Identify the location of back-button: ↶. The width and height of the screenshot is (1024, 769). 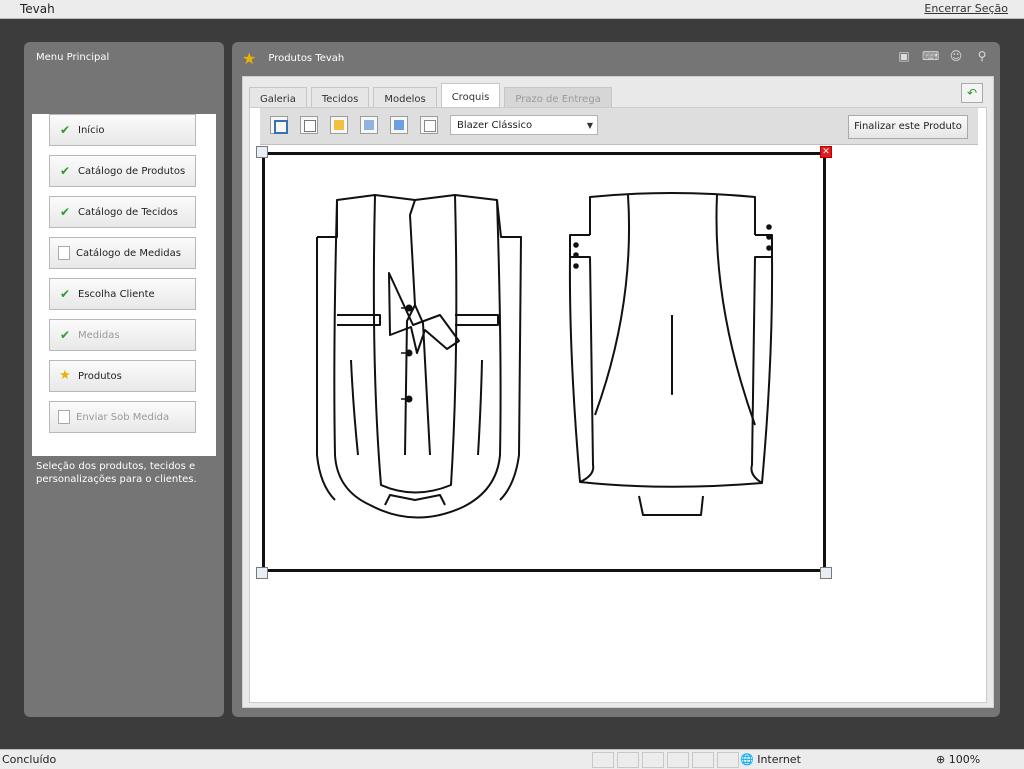
(972, 93).